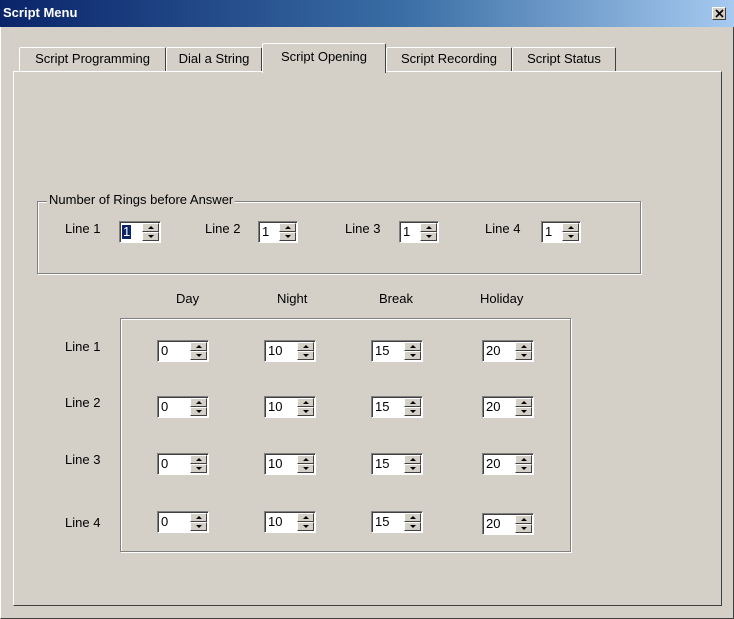 This screenshot has width=734, height=619. What do you see at coordinates (83, 228) in the screenshot?
I see `rings-line-label: Line 1` at bounding box center [83, 228].